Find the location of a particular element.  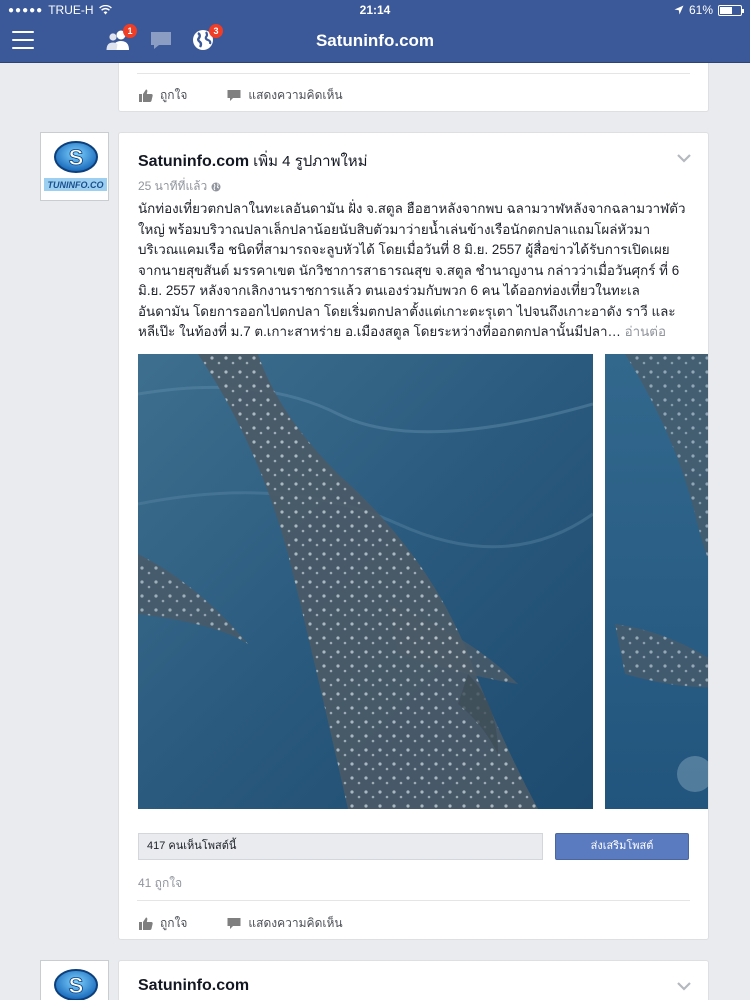

messages-icon is located at coordinates (161, 40).